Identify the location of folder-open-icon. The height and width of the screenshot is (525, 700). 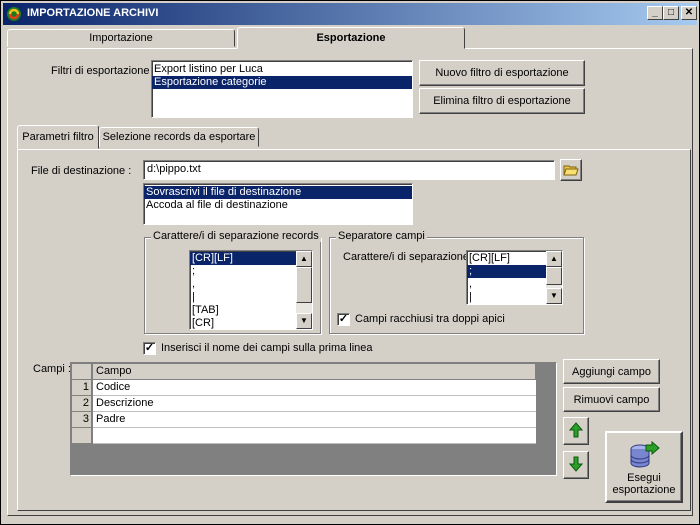
(571, 170).